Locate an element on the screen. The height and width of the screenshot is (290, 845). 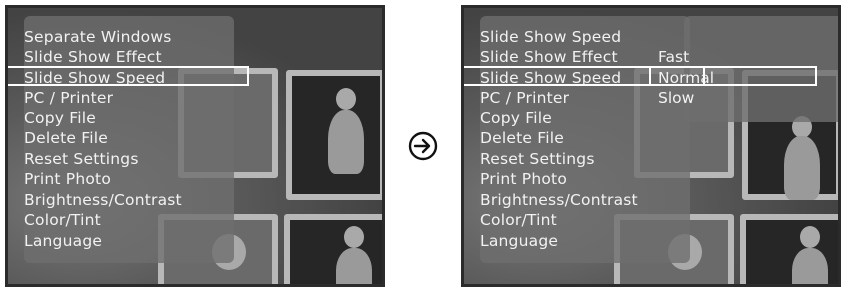
circled-arrow-right-icon is located at coordinates (423, 146).